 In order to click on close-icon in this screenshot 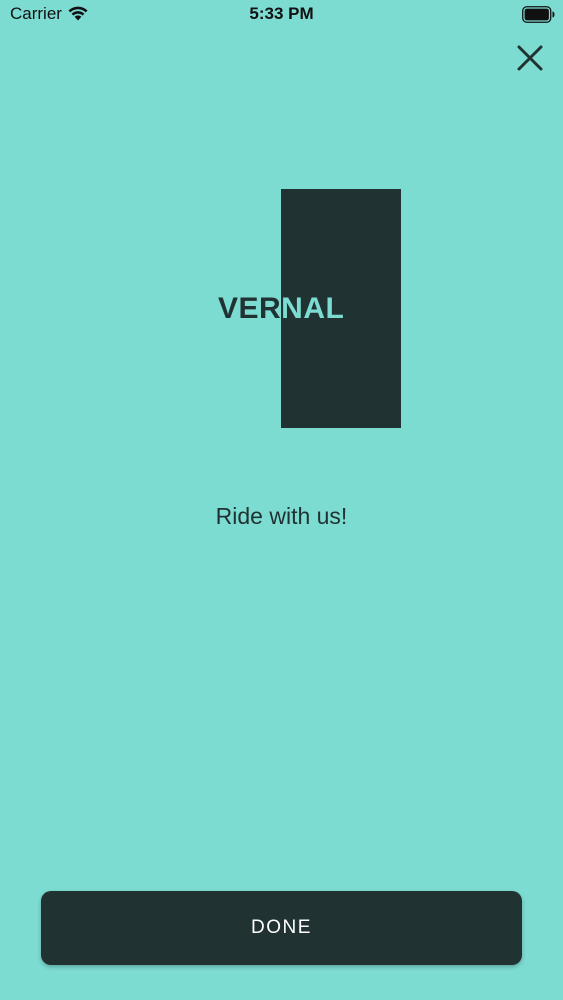, I will do `click(530, 58)`.